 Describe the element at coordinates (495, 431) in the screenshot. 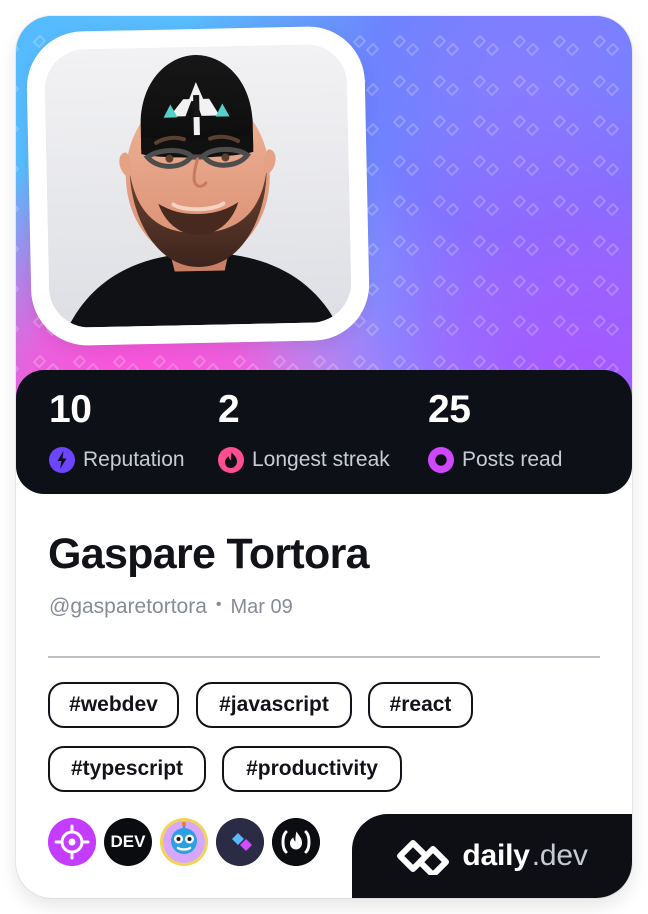

I see `stat-posts-read: 25 Posts read` at that location.